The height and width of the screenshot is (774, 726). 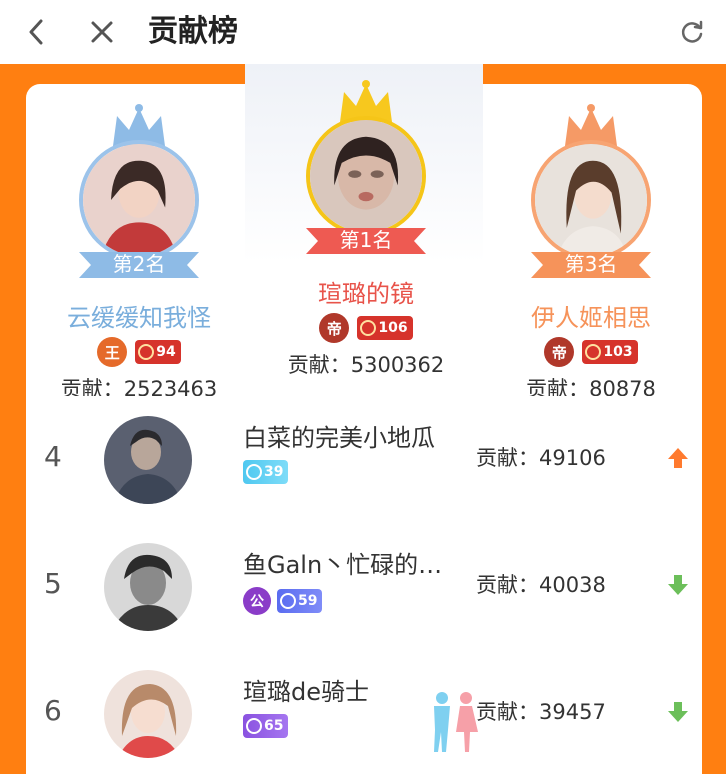 I want to click on close-icon, so click(x=102, y=32).